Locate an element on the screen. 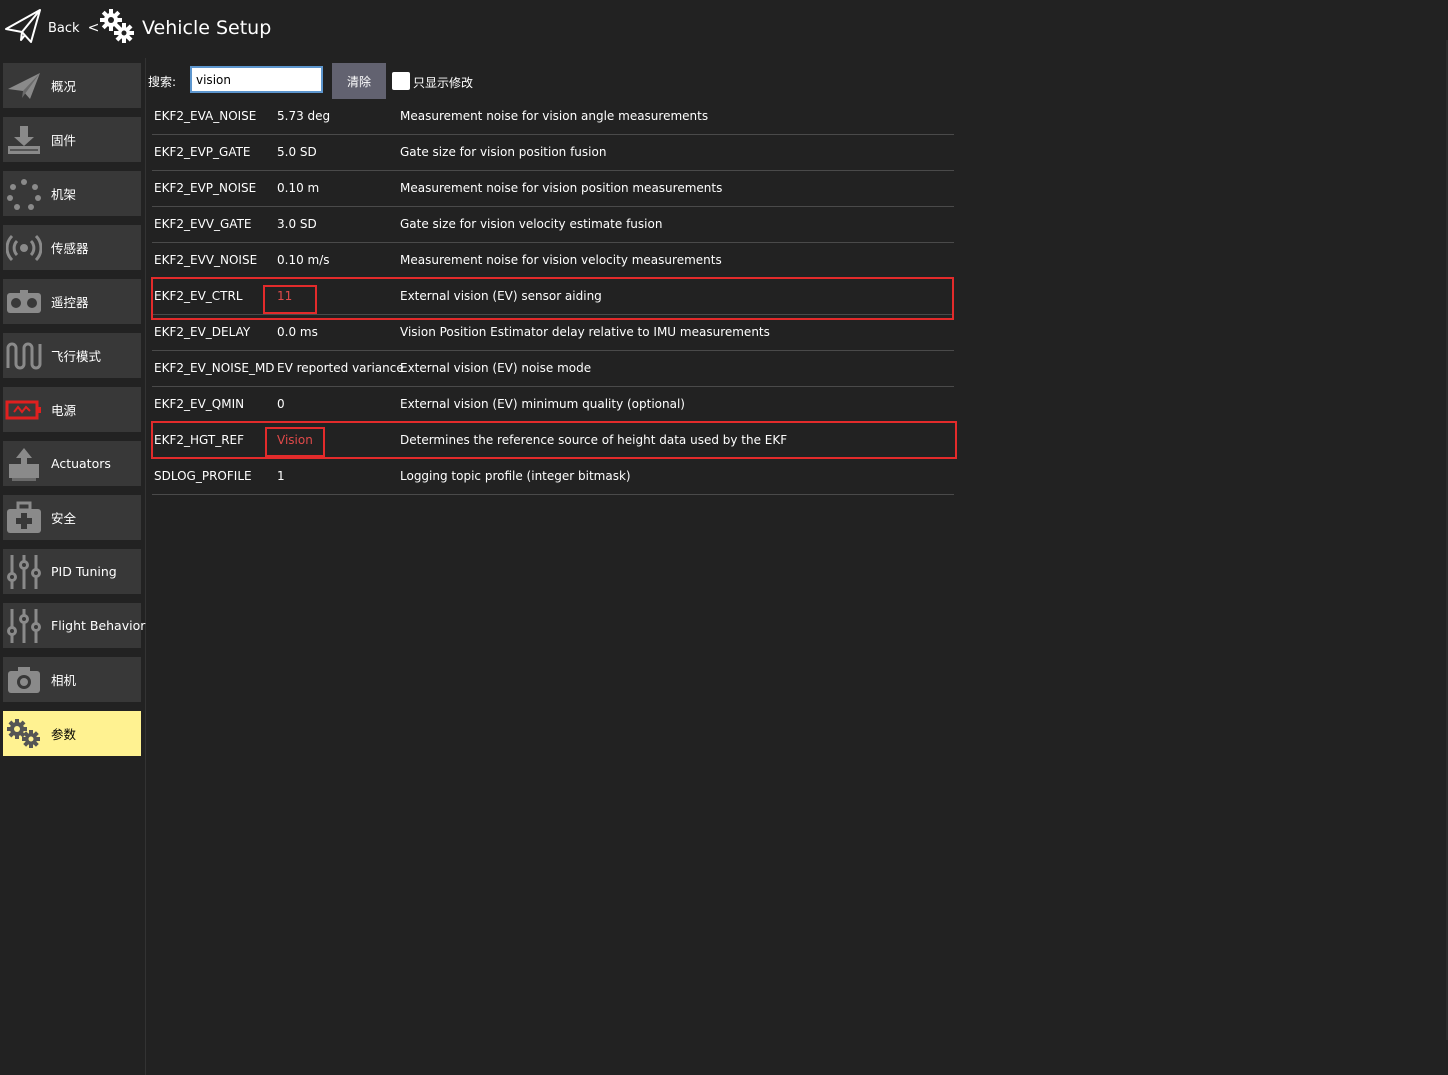  sidebar-item-label: 概况 is located at coordinates (64, 86).